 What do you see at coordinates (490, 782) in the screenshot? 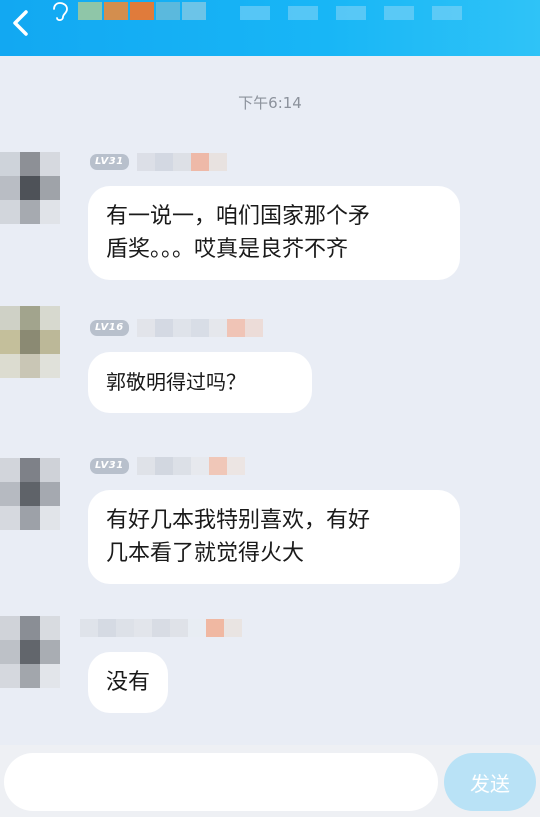
I see `send-button: 发送` at bounding box center [490, 782].